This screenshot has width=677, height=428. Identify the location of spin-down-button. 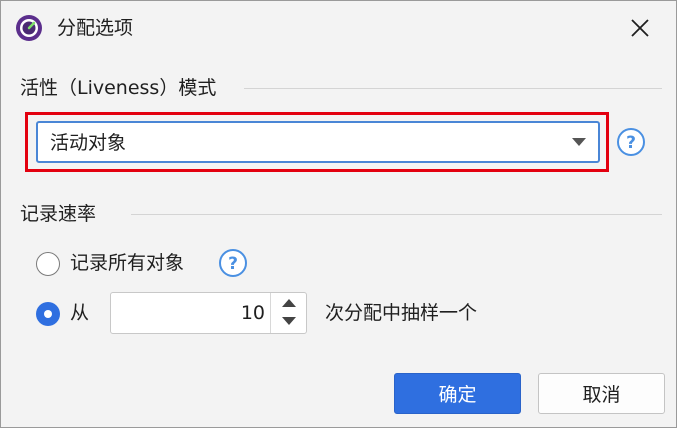
(289, 323).